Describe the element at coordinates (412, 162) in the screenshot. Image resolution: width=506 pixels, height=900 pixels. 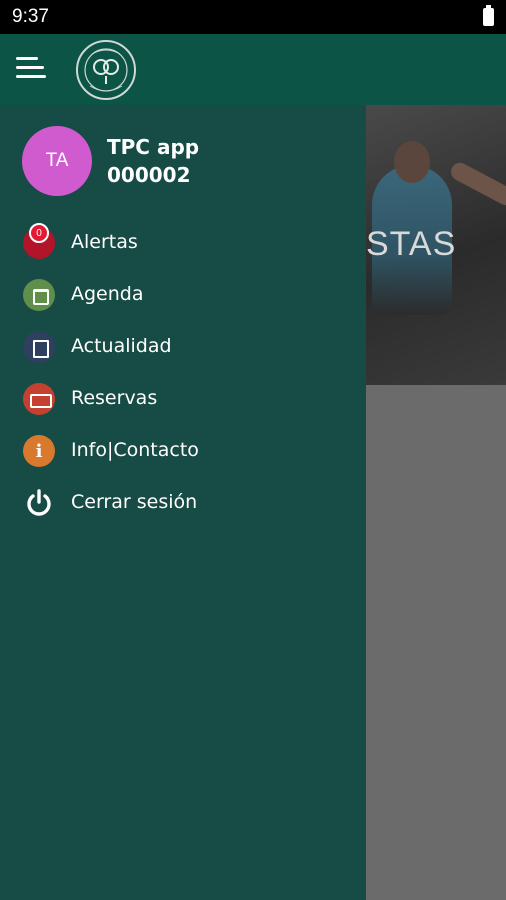
I see `hero-player-head` at that location.